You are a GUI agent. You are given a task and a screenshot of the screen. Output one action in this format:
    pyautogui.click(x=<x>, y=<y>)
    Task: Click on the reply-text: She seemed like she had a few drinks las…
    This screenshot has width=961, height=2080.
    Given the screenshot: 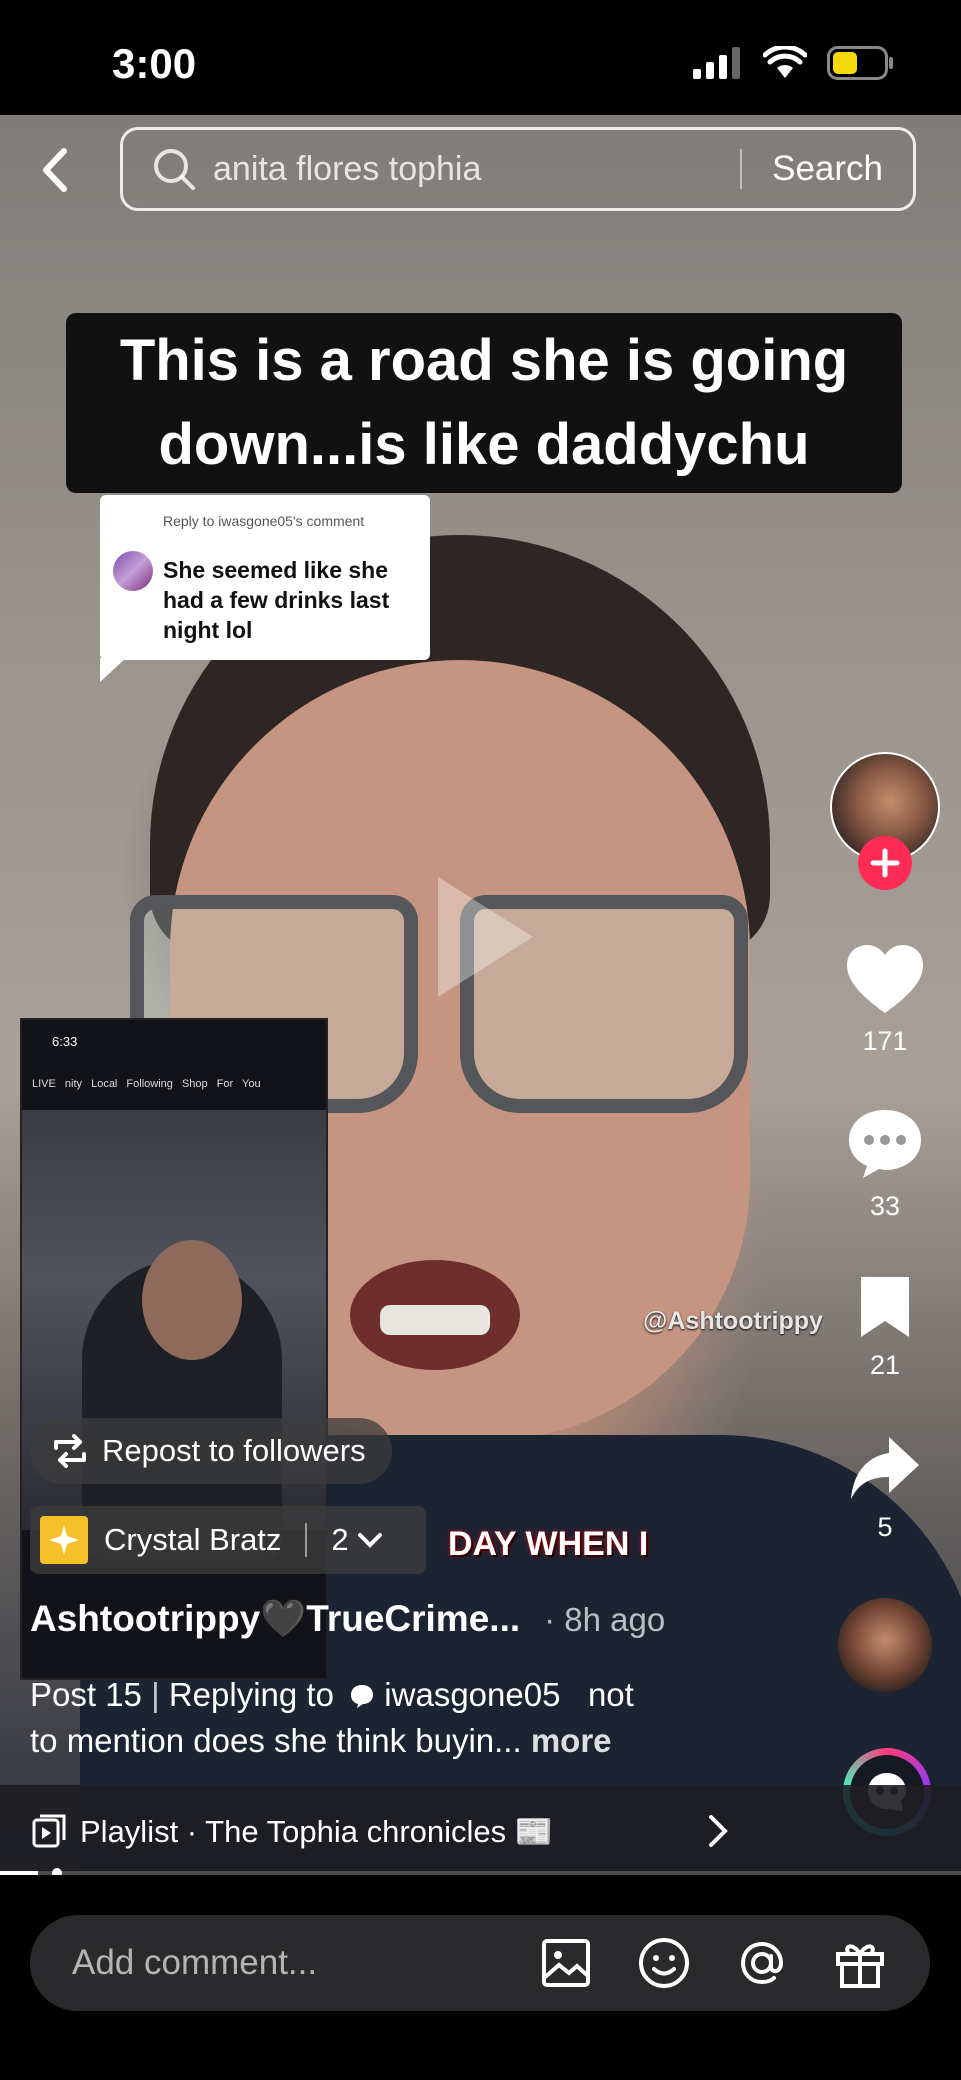 What is the action you would take?
    pyautogui.click(x=276, y=600)
    